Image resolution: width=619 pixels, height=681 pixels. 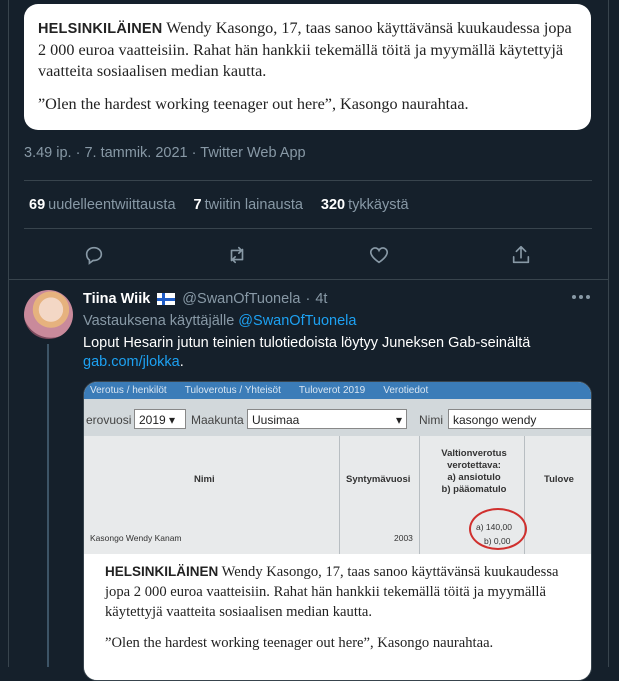 I want to click on tweet-link-suffix: ., so click(x=181, y=362).